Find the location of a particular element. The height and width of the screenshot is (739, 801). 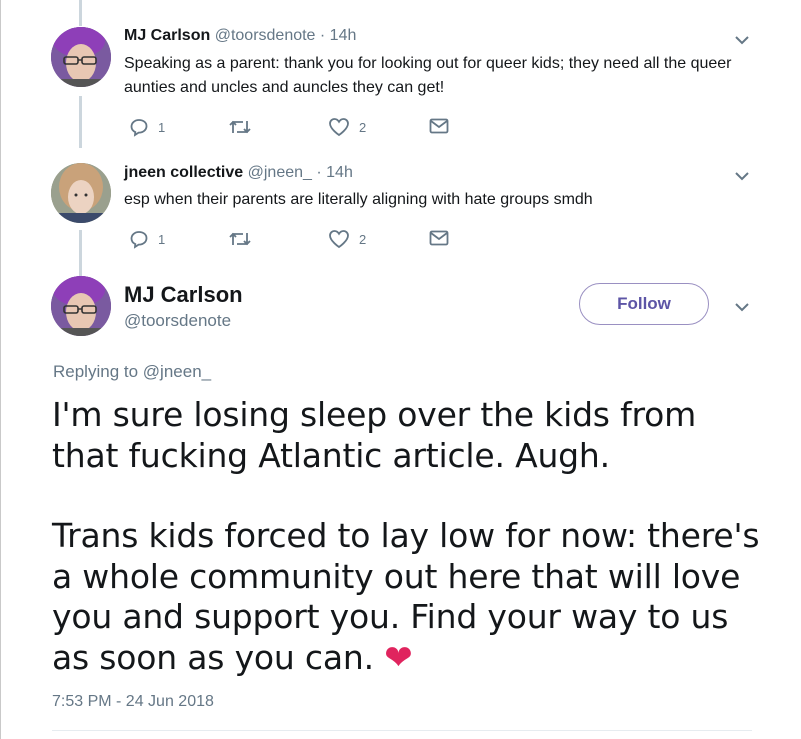

heart-emoji: ❤ is located at coordinates (398, 657).